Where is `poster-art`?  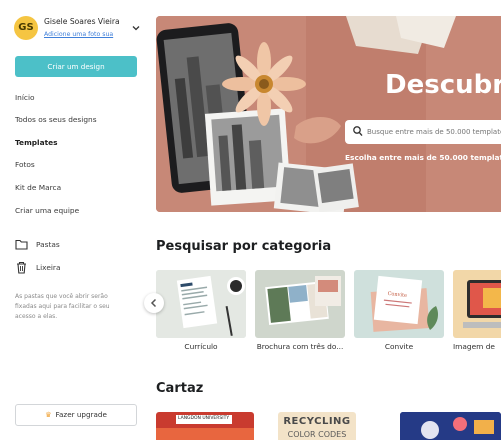 poster-art is located at coordinates (450, 426).